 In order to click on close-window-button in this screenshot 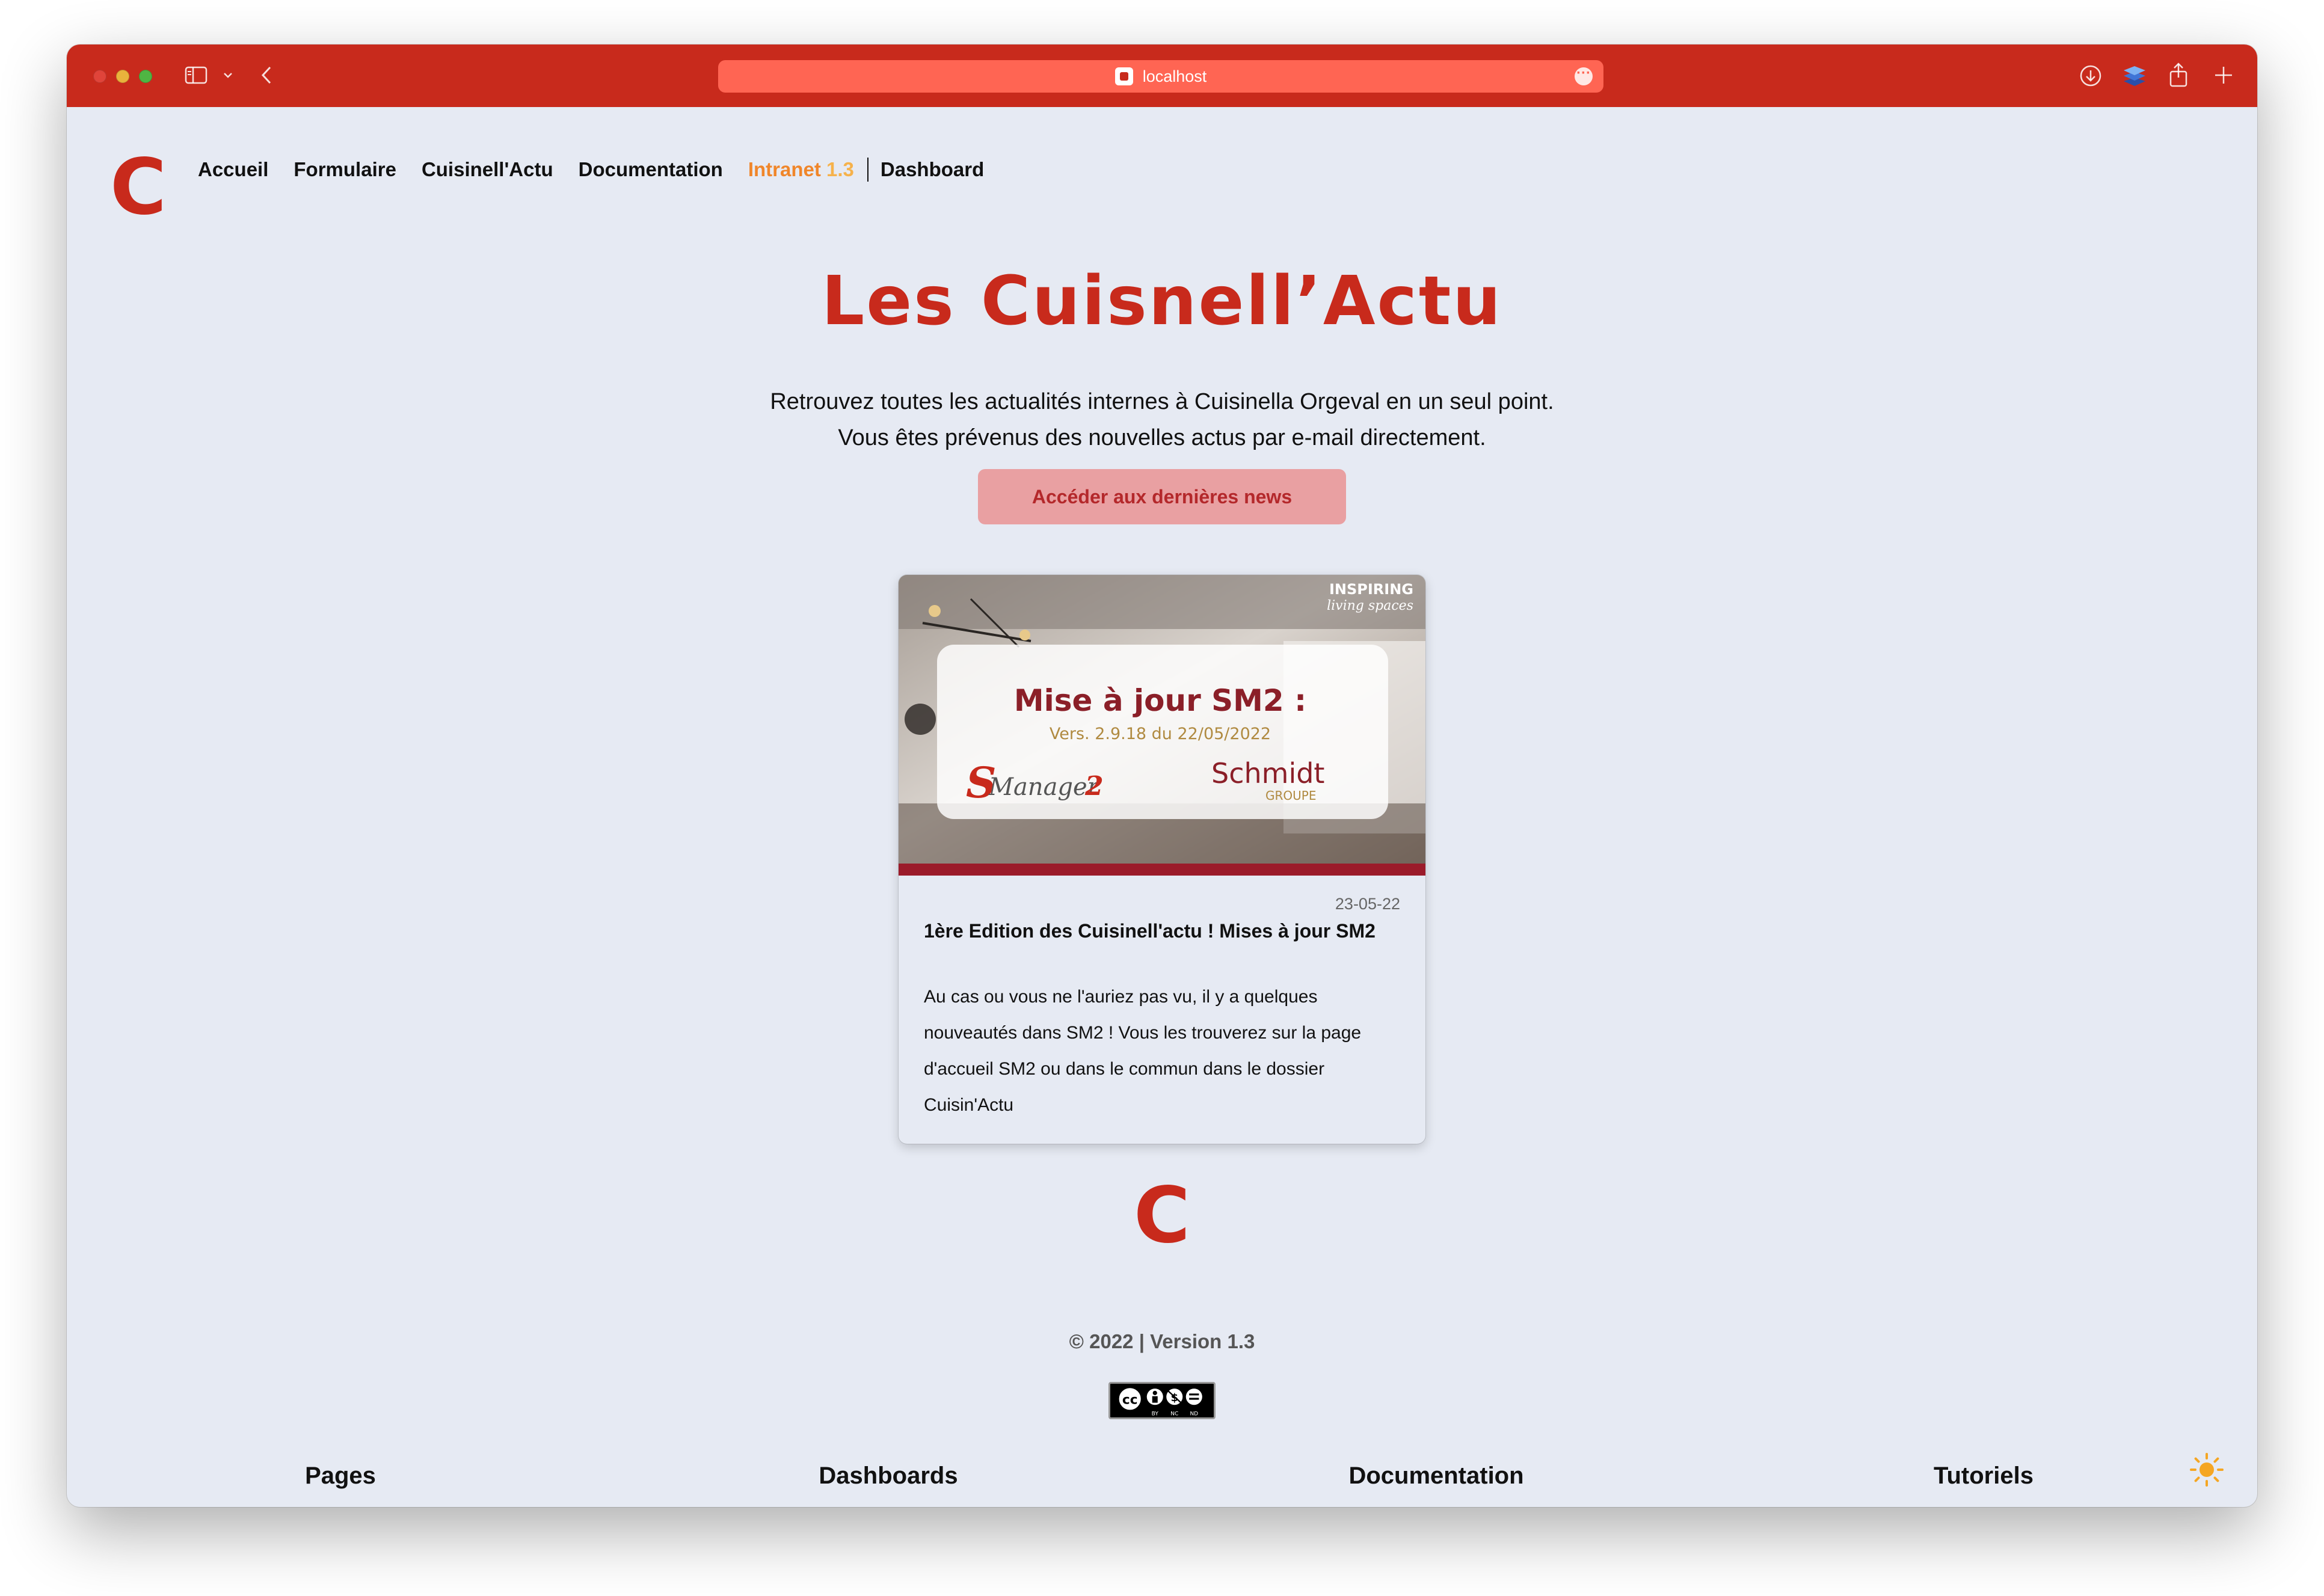, I will do `click(99, 76)`.